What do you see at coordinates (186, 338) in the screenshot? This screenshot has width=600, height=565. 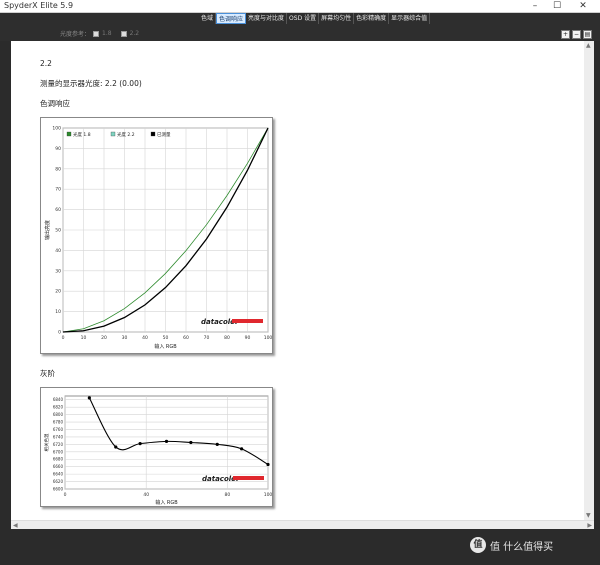 I see `x-tick-label: 60` at bounding box center [186, 338].